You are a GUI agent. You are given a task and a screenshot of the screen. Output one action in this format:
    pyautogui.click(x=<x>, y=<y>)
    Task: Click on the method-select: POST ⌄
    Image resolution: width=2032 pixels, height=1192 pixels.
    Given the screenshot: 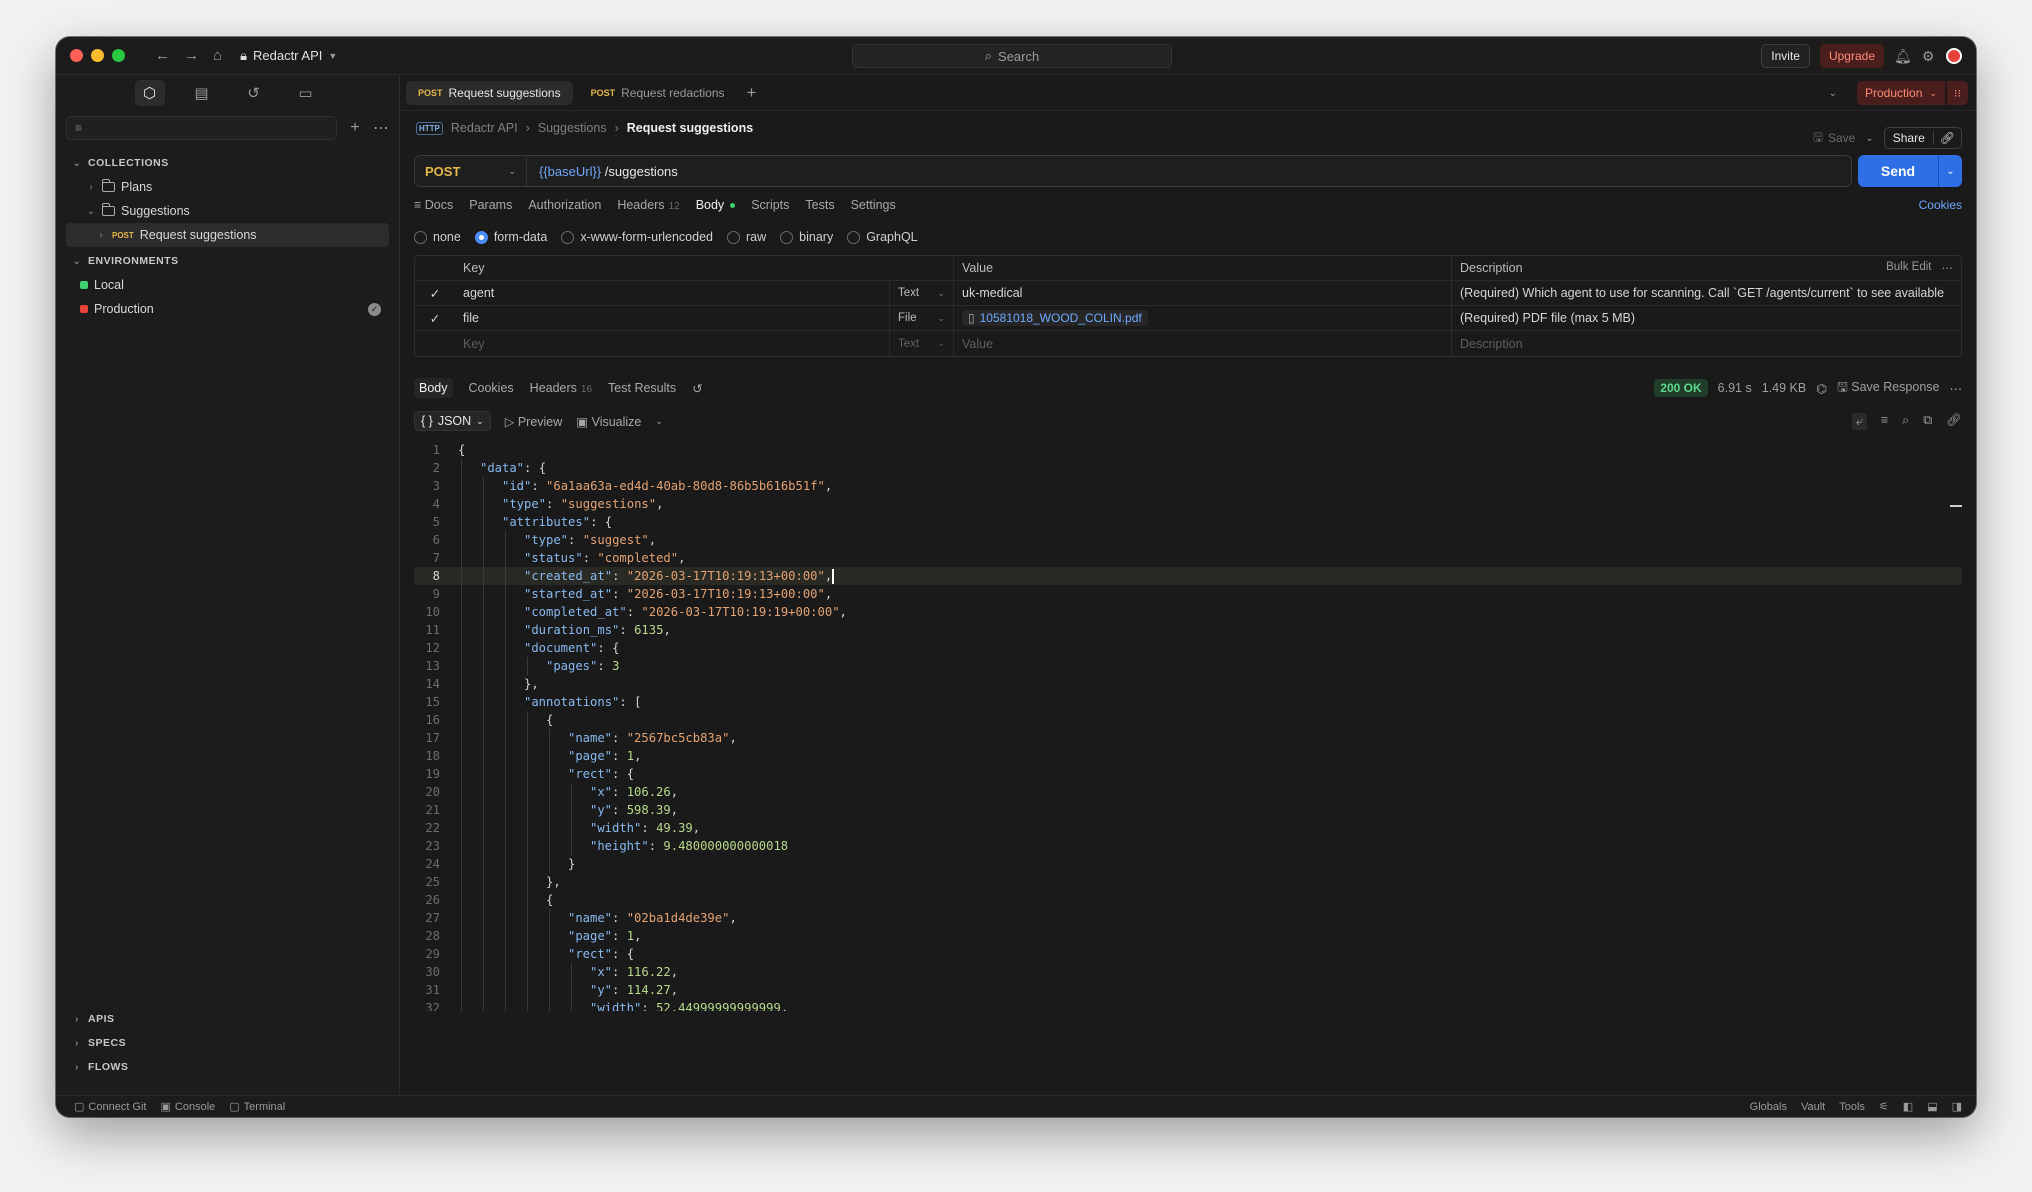 What is the action you would take?
    pyautogui.click(x=471, y=171)
    